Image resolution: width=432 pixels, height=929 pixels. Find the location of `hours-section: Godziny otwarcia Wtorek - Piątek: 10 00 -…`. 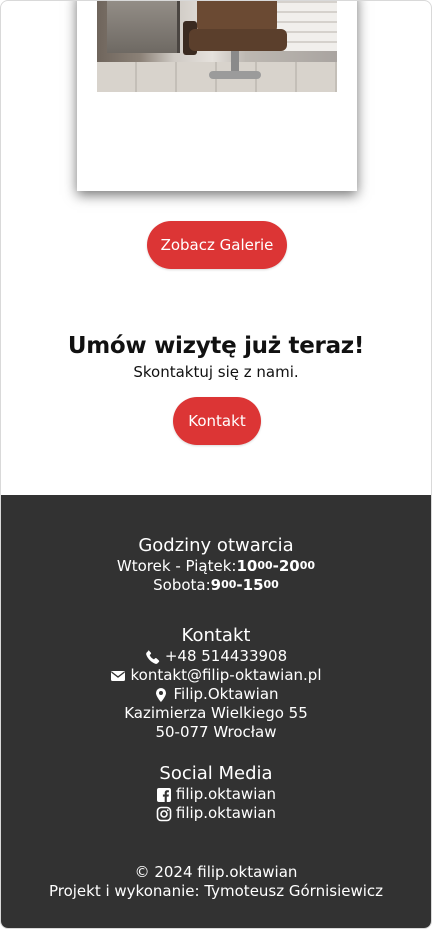

hours-section: Godziny otwarcia Wtorek - Piątek: 10 00 -… is located at coordinates (216, 565).